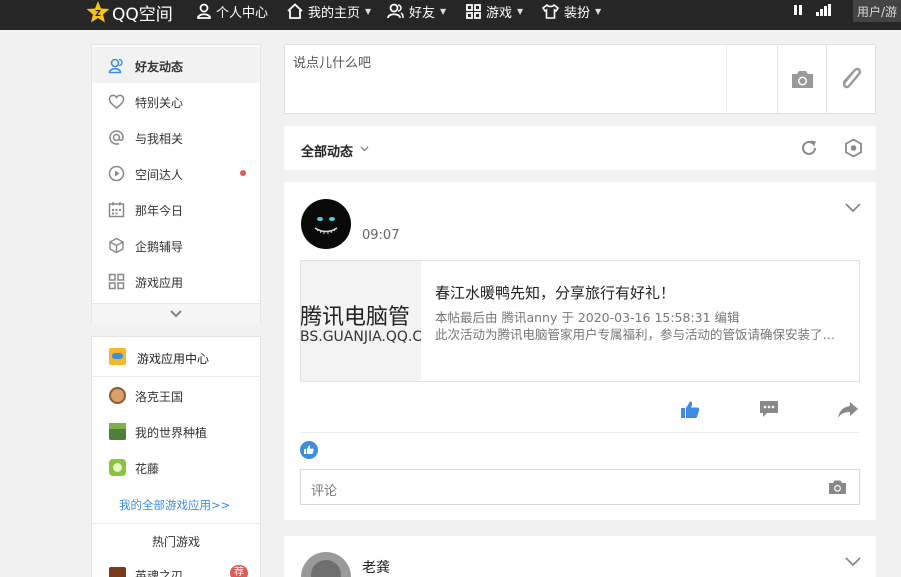  I want to click on nav-label: 个人中心, so click(242, 13).